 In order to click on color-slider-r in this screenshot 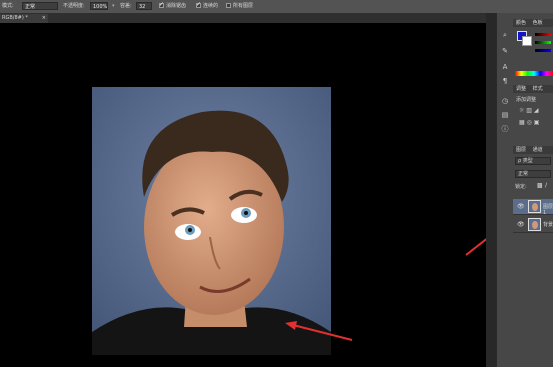, I will do `click(543, 34)`.